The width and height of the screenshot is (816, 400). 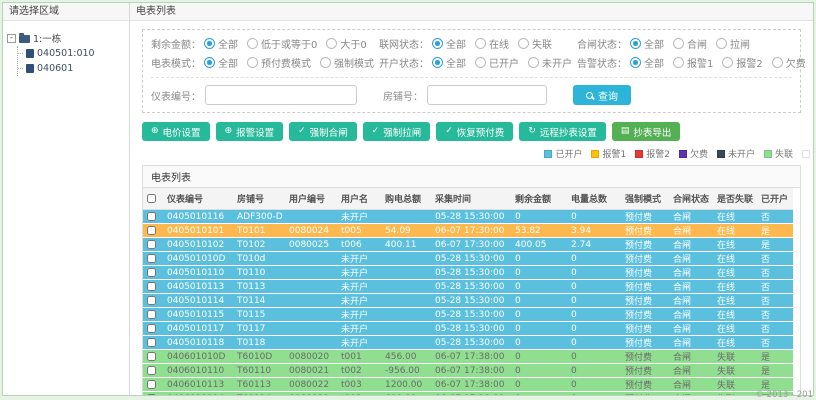 I want to click on tree-node: 040501:010, so click(x=71, y=53).